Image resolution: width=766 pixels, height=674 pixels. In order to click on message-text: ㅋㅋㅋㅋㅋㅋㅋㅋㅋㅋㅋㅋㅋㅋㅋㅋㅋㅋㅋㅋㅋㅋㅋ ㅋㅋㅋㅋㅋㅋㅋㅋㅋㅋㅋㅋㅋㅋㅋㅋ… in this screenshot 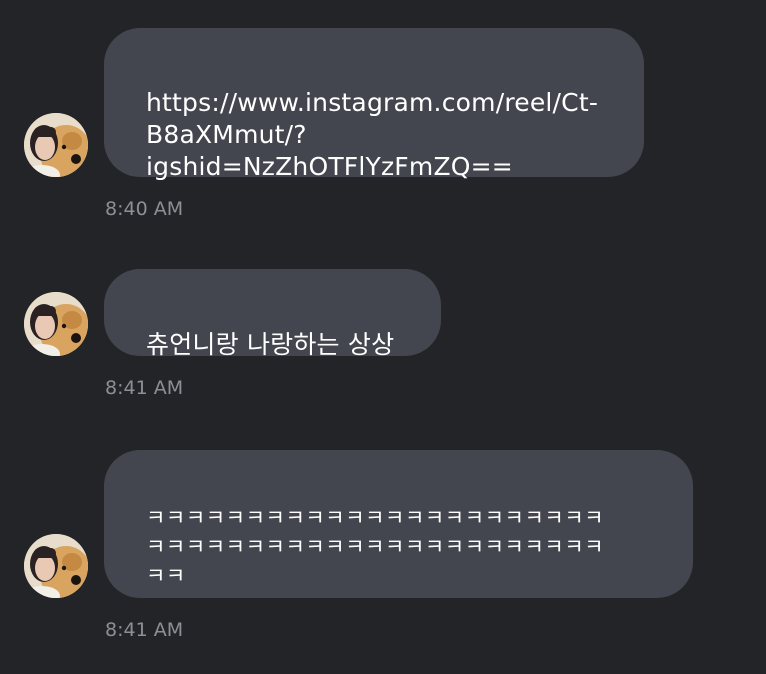, I will do `click(375, 547)`.